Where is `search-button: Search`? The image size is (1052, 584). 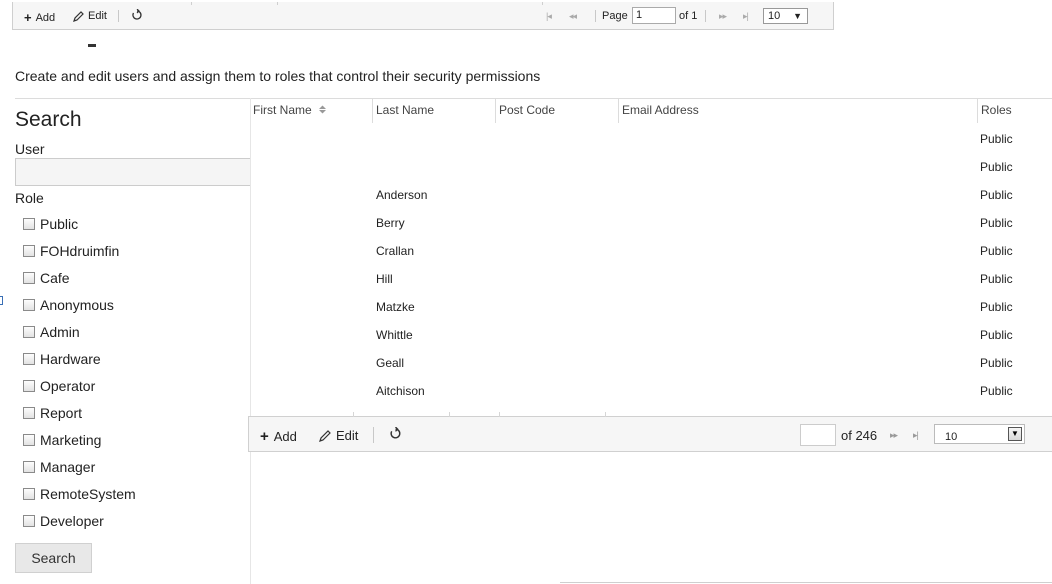
search-button: Search is located at coordinates (53, 558).